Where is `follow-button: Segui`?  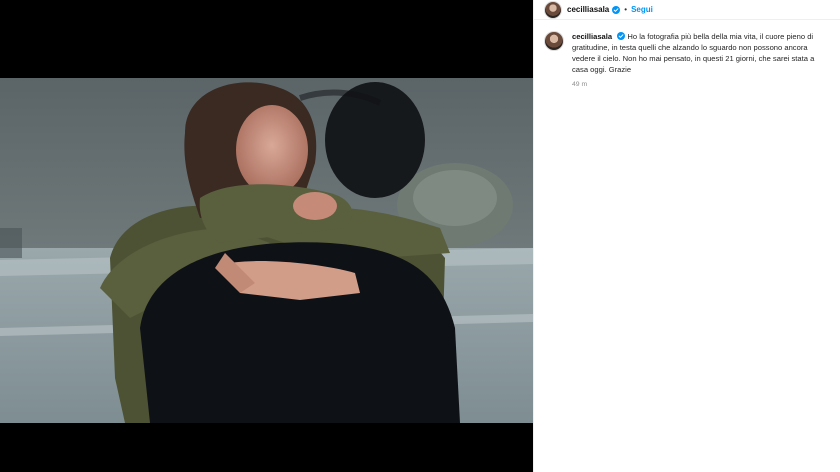 follow-button: Segui is located at coordinates (642, 9).